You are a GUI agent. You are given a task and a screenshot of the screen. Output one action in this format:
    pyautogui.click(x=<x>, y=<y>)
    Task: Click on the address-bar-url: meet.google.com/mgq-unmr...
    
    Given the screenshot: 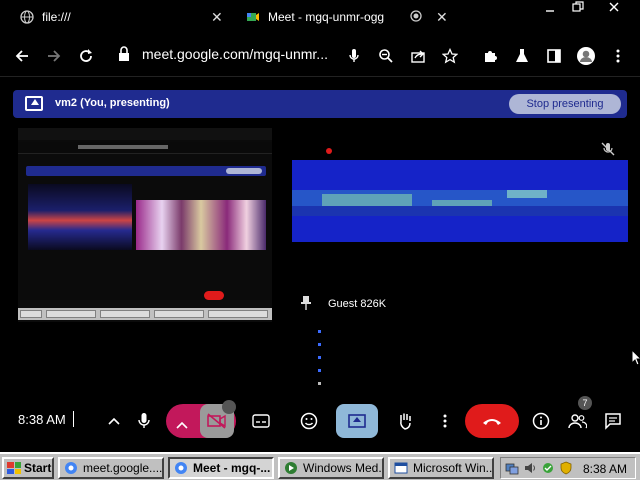 What is the action you would take?
    pyautogui.click(x=235, y=54)
    